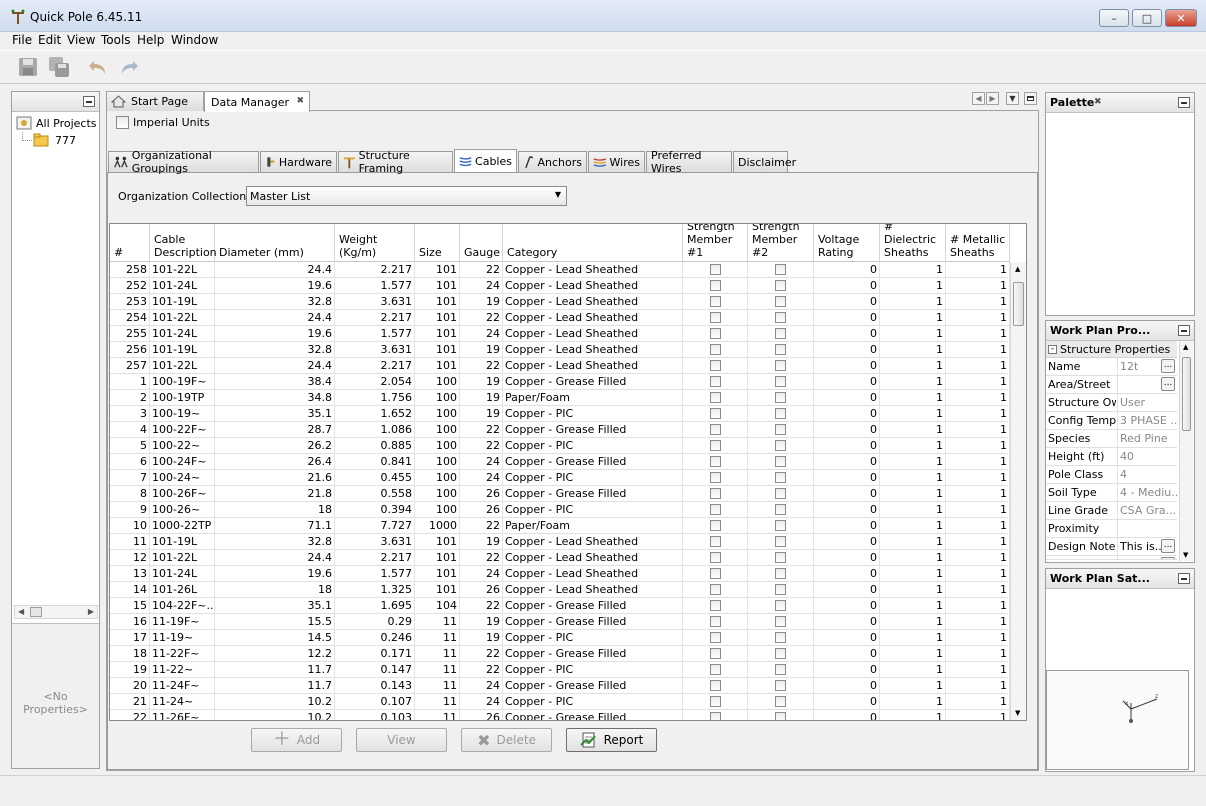  What do you see at coordinates (1147, 403) in the screenshot?
I see `property-value: User` at bounding box center [1147, 403].